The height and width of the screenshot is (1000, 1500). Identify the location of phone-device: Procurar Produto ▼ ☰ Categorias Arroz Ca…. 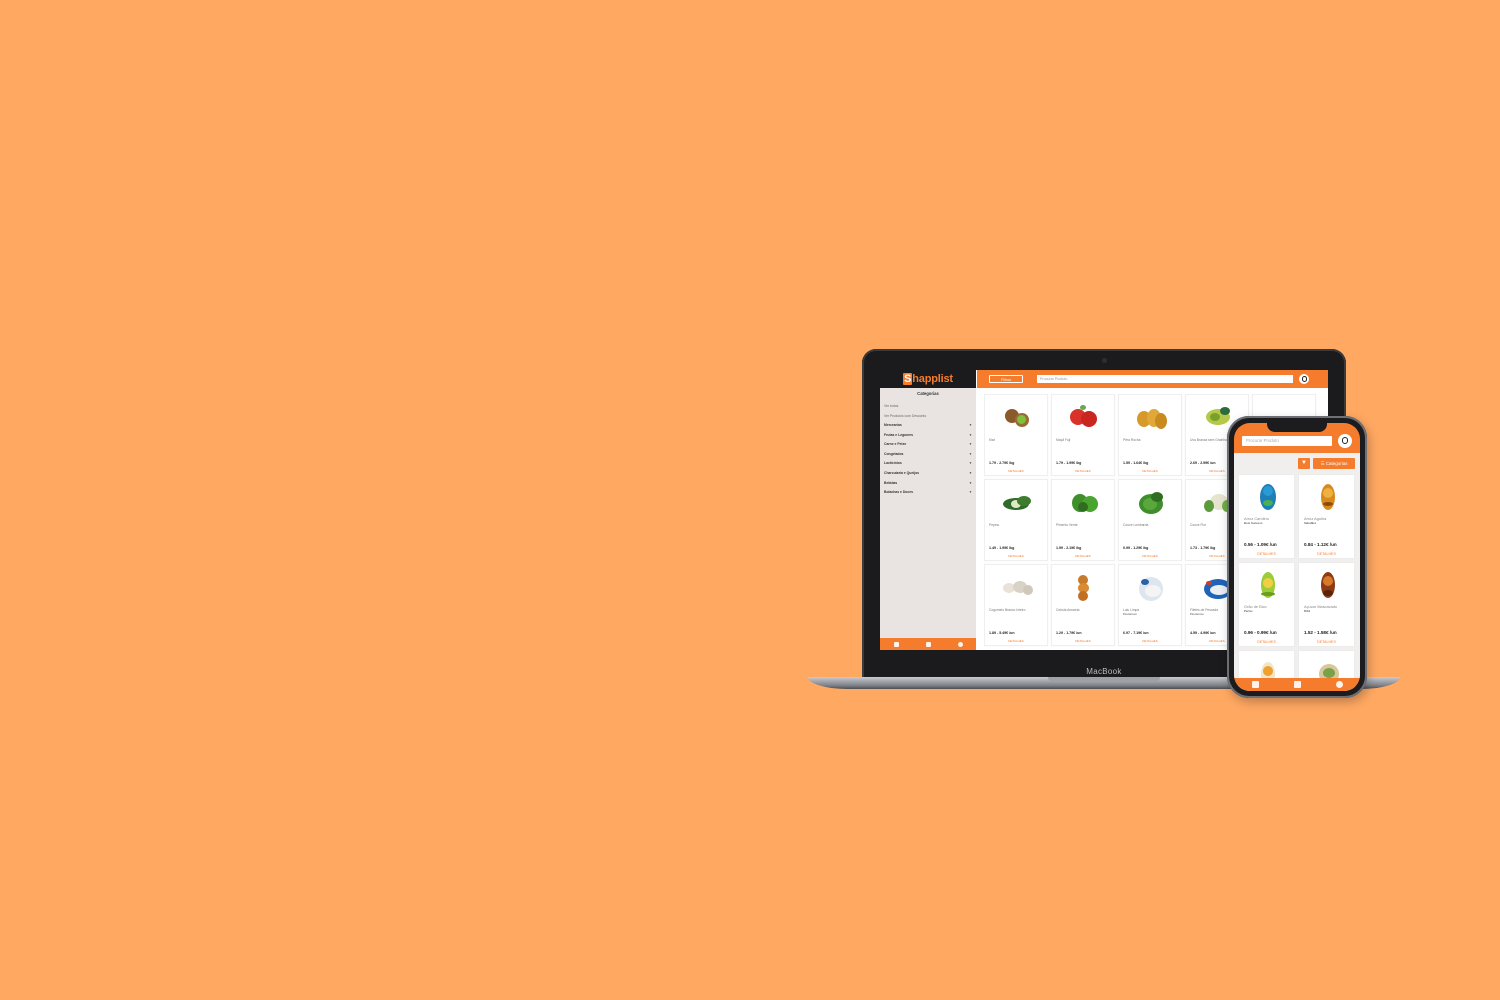
(1297, 557).